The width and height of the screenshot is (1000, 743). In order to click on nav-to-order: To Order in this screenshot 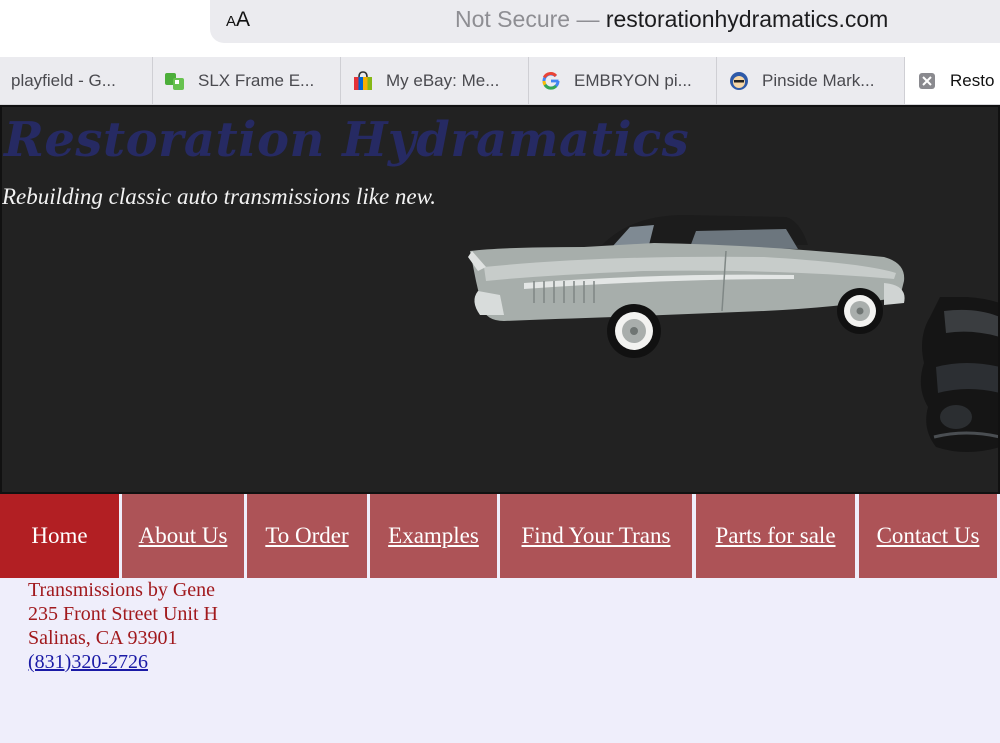, I will do `click(307, 536)`.